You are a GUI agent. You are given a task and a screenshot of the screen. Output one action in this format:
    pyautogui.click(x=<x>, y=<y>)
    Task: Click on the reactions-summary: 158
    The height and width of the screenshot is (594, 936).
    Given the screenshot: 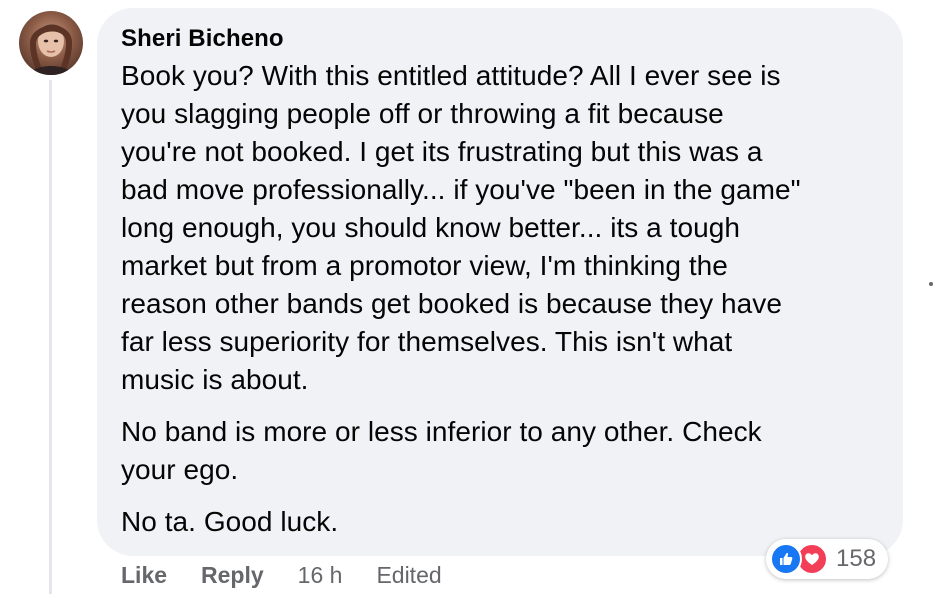 What is the action you would take?
    pyautogui.click(x=827, y=559)
    